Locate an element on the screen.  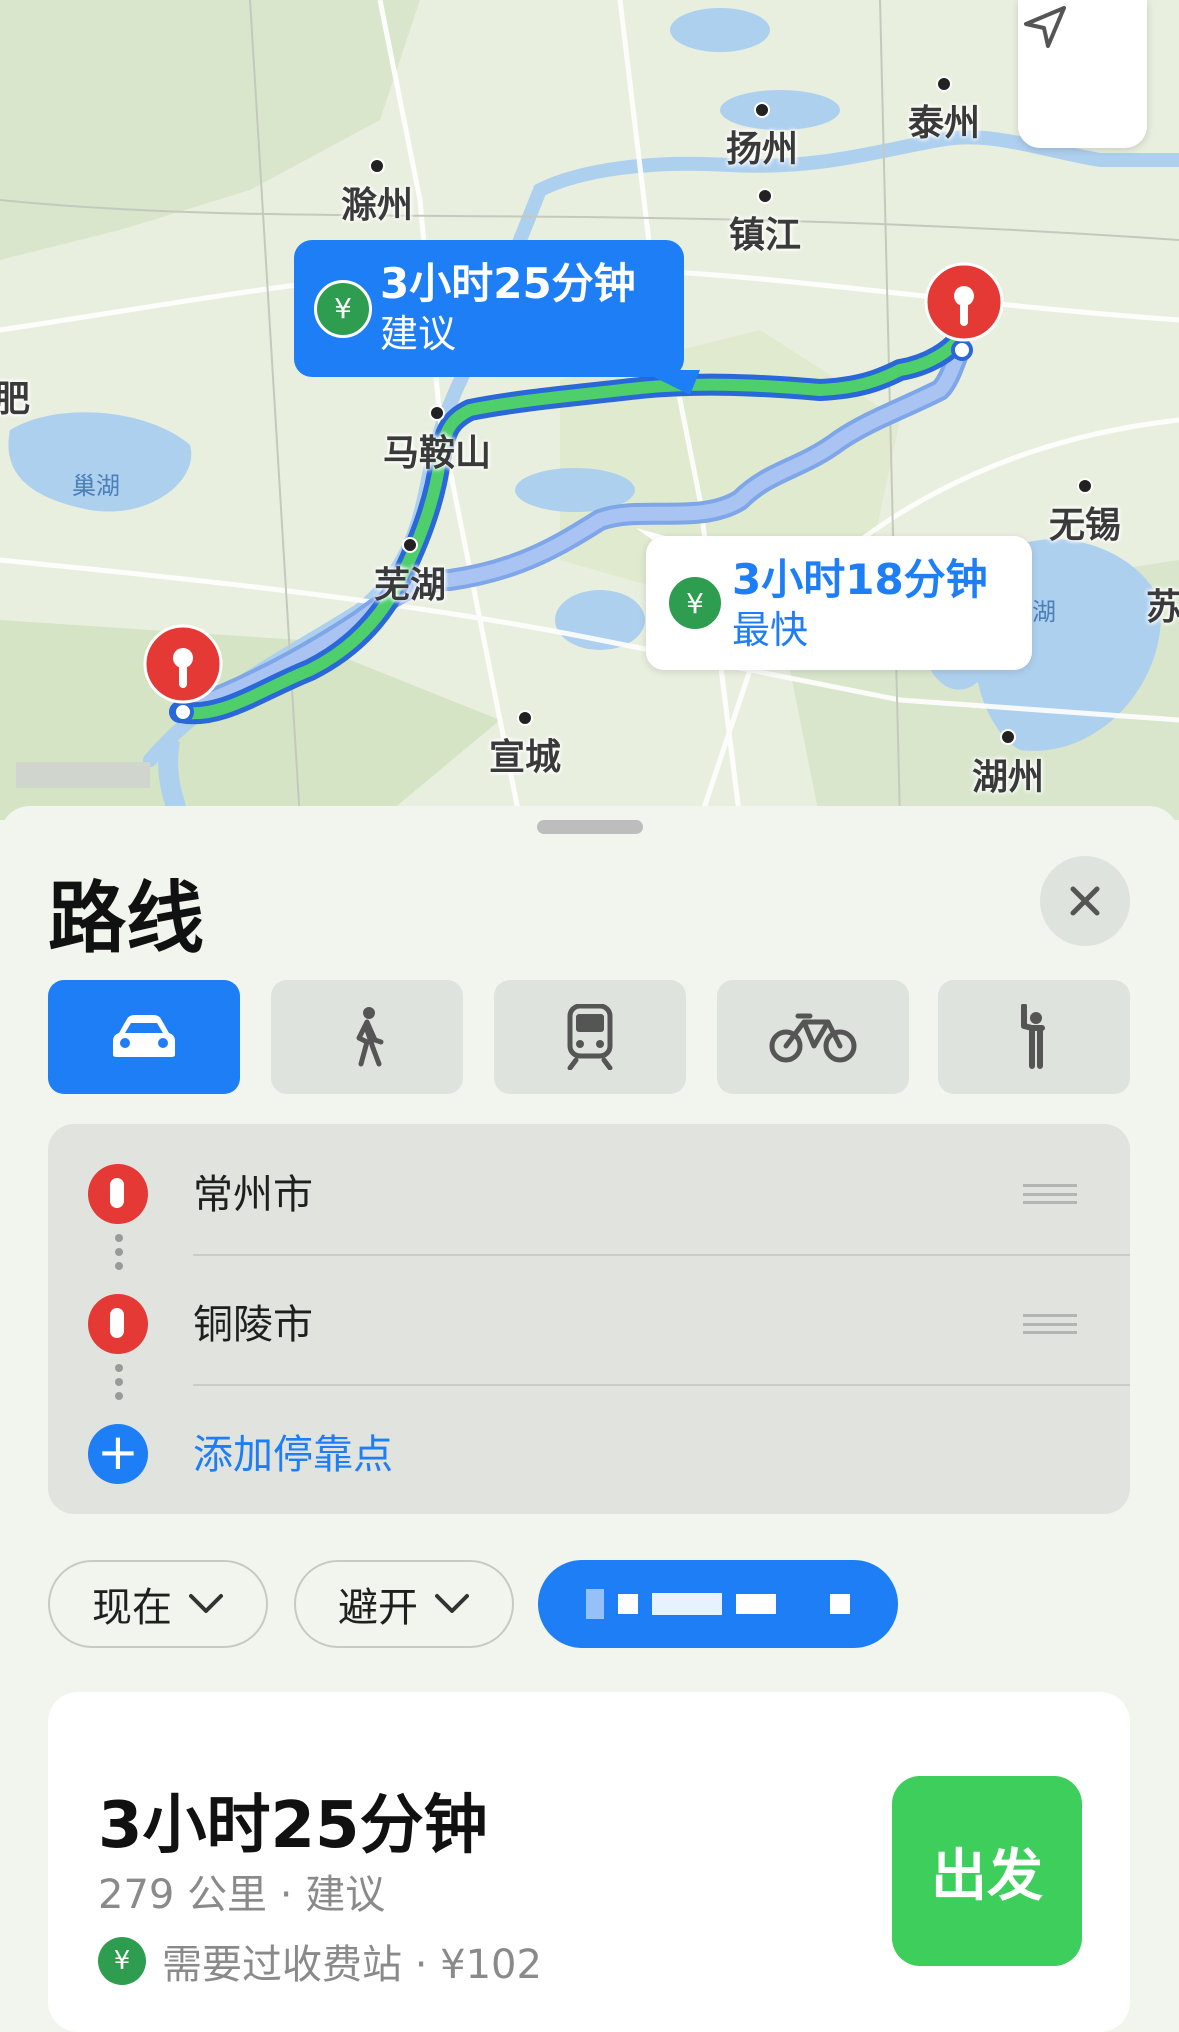
train-icon is located at coordinates (590, 1037).